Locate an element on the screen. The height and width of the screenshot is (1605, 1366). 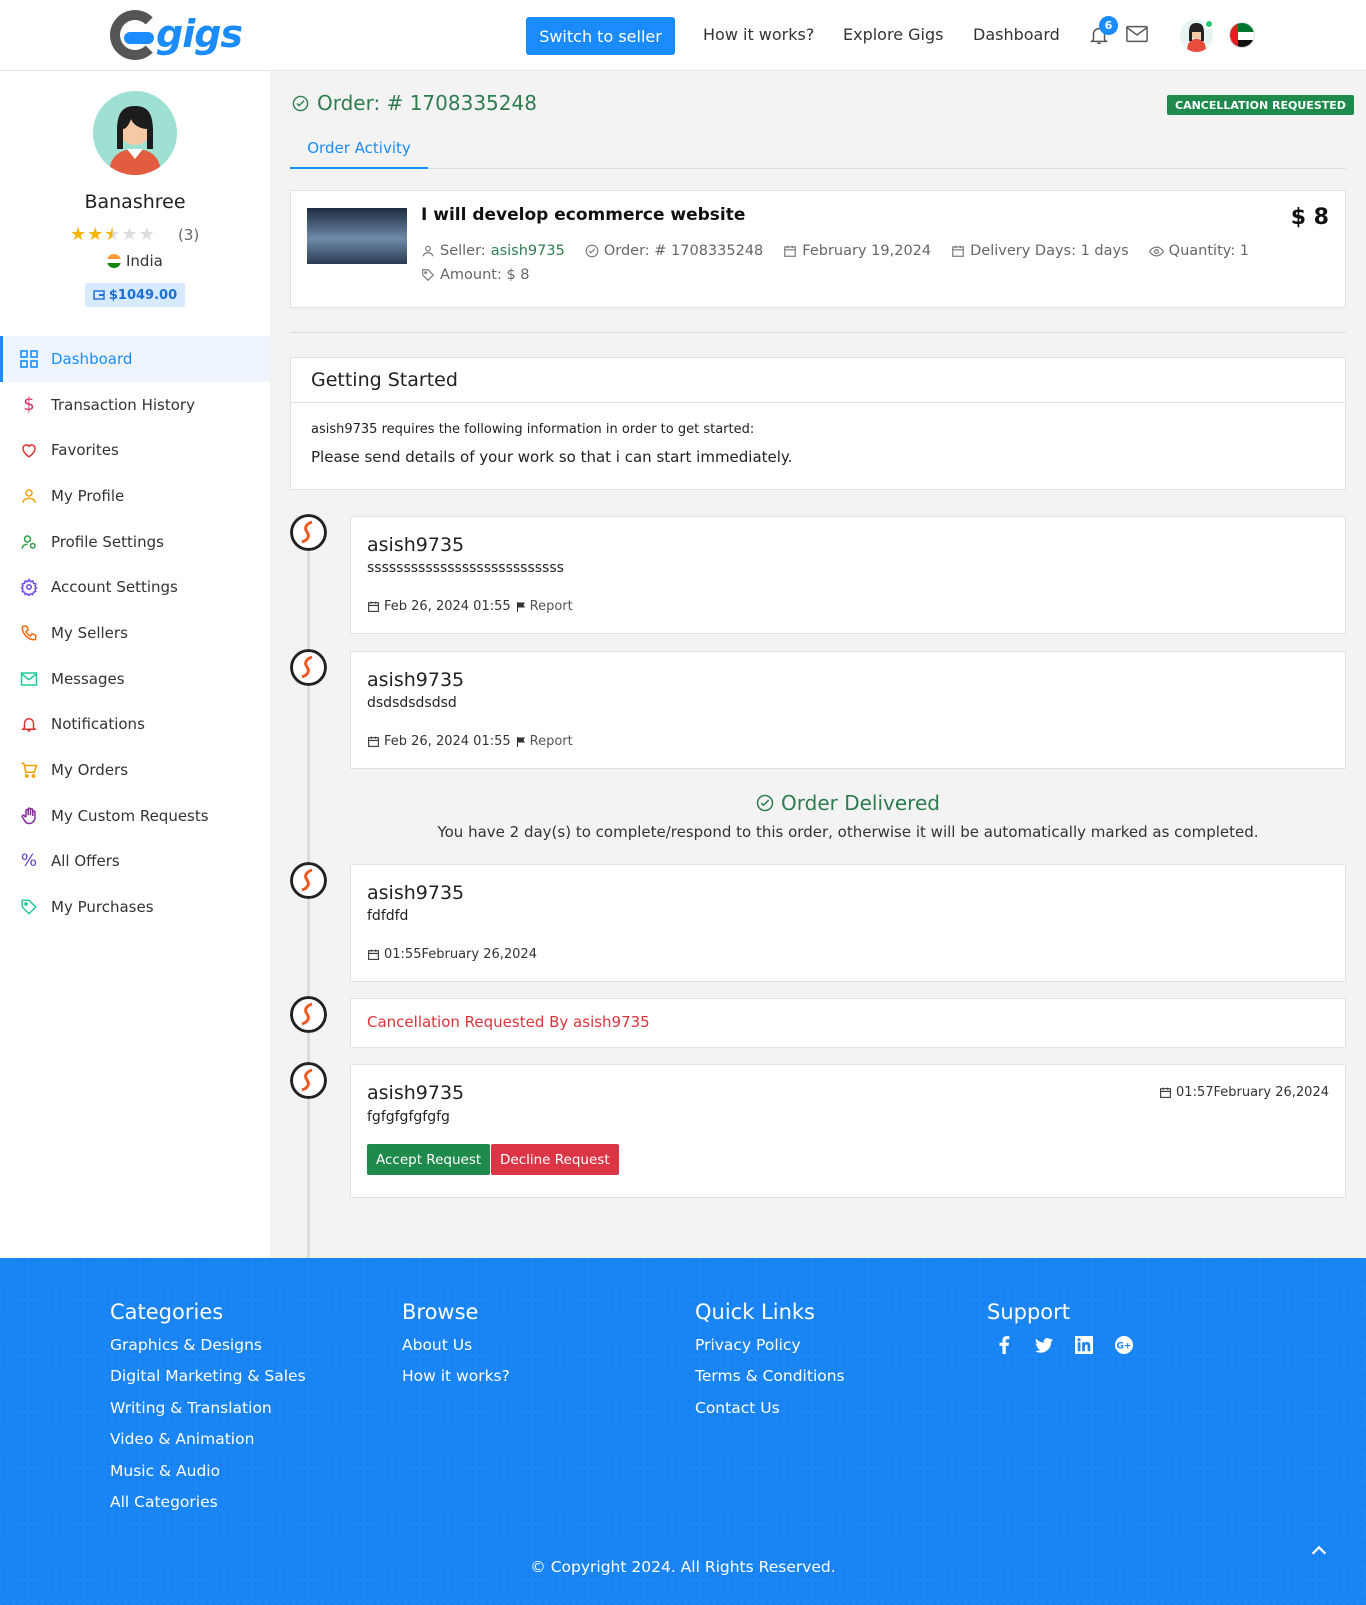
message-date: 01:57February 26,2024 is located at coordinates (1252, 1092).